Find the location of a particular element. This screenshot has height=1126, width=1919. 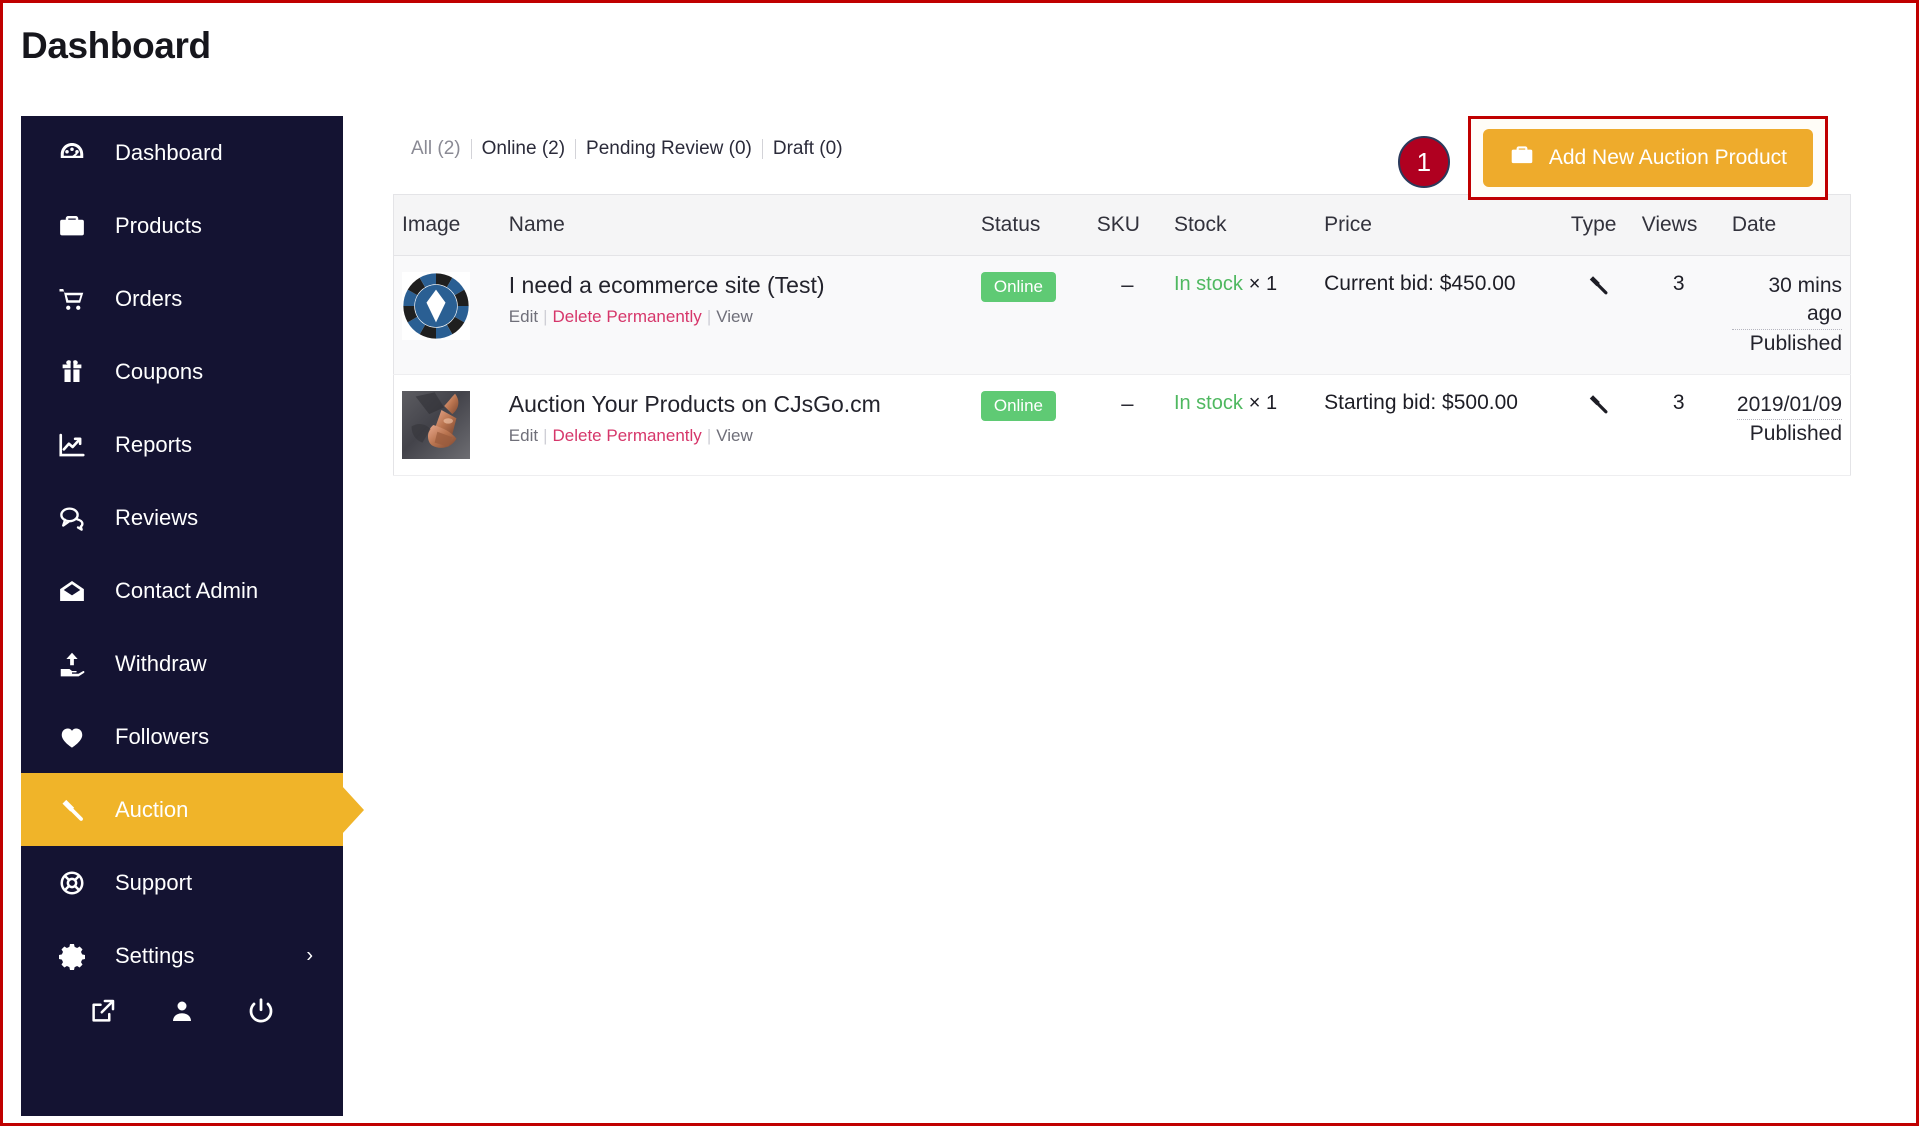

sidebar-item-label: Support is located at coordinates (154, 882).